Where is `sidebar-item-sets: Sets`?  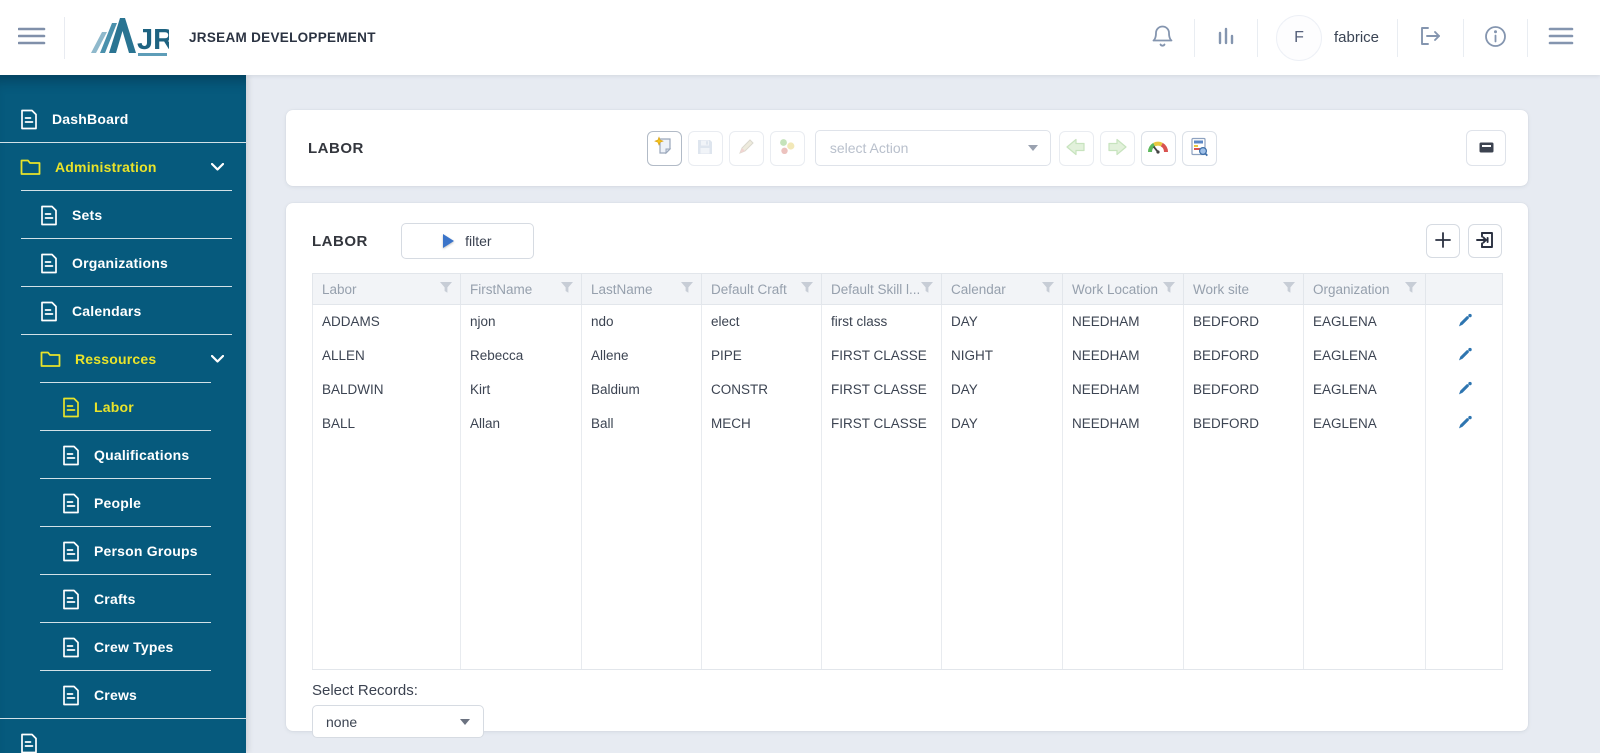
sidebar-item-sets: Sets is located at coordinates (123, 215).